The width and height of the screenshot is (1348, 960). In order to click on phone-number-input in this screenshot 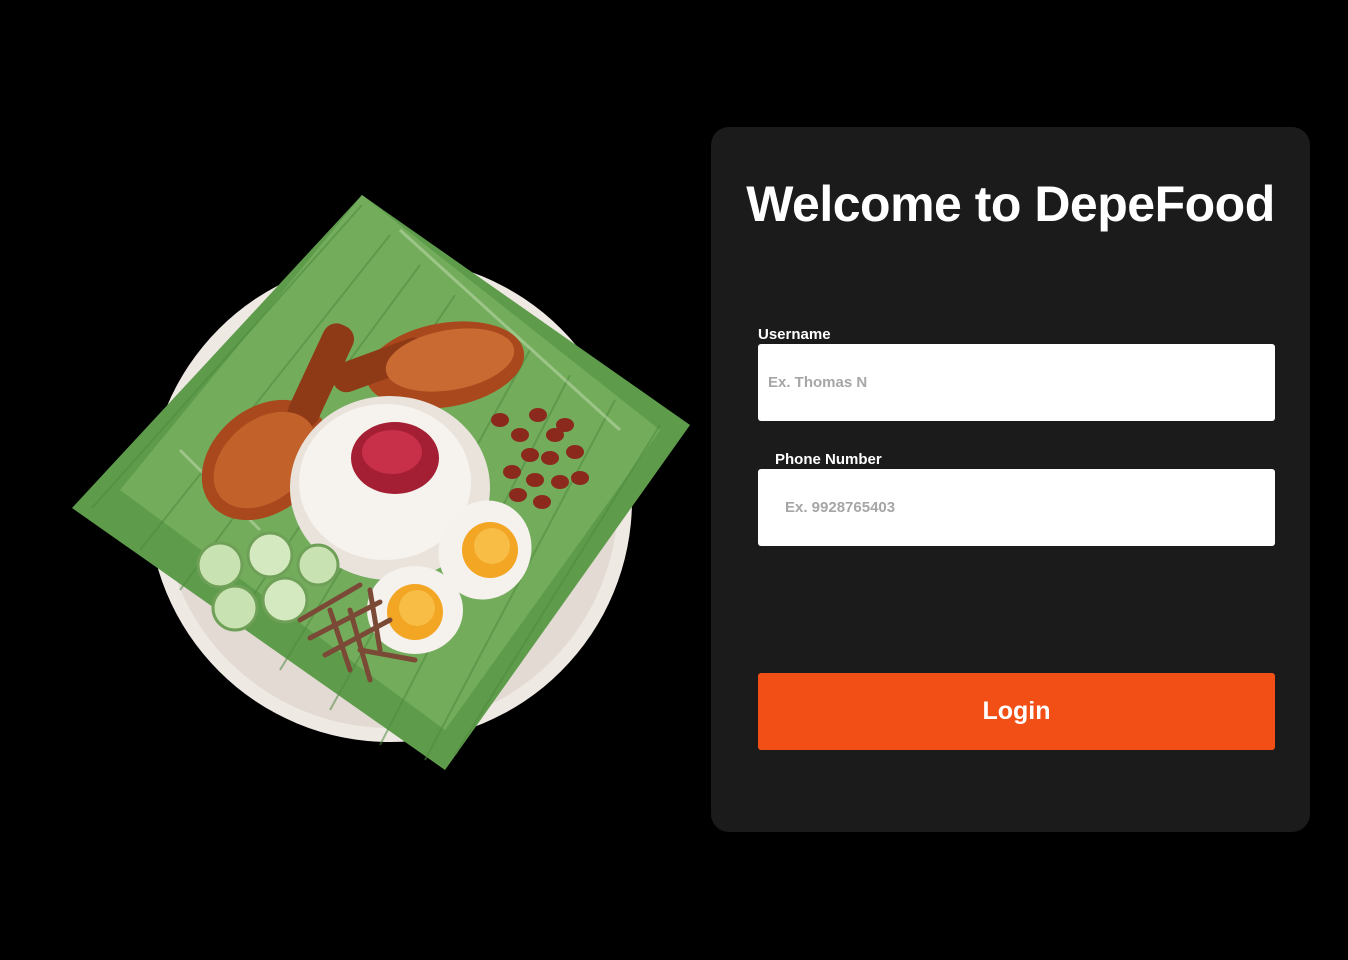, I will do `click(1016, 507)`.